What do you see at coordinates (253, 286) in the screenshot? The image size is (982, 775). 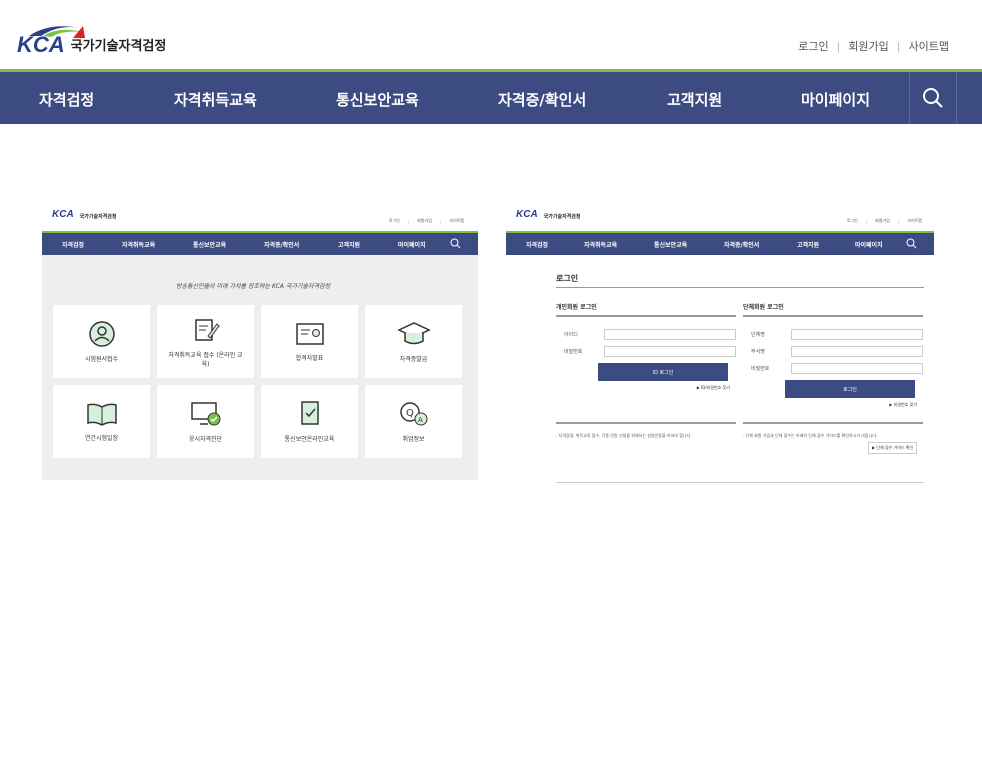 I see `slogan: 방송통신인들의 미래 가치를 창조하는 KCA 국가기술자격검정` at bounding box center [253, 286].